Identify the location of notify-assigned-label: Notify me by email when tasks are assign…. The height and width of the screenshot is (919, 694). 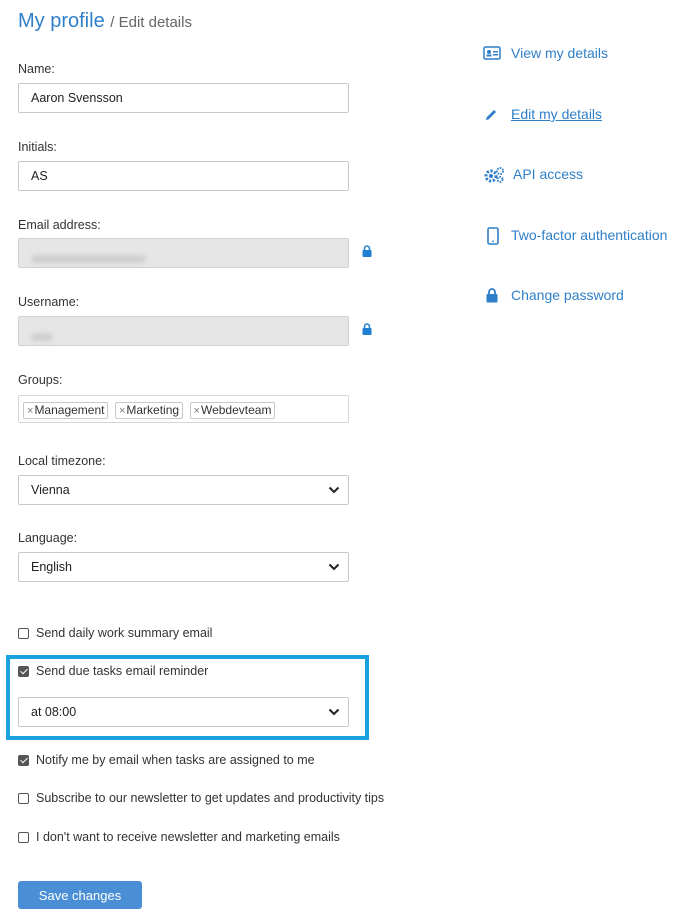
(175, 760).